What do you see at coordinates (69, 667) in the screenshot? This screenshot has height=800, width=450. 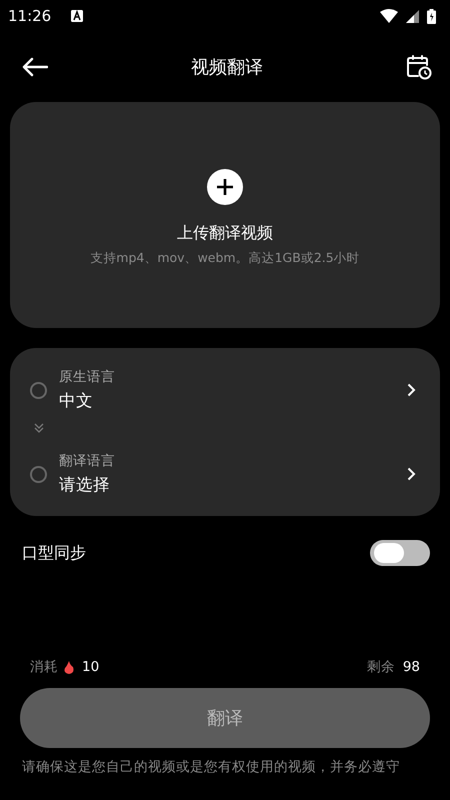 I see `flame-icon` at bounding box center [69, 667].